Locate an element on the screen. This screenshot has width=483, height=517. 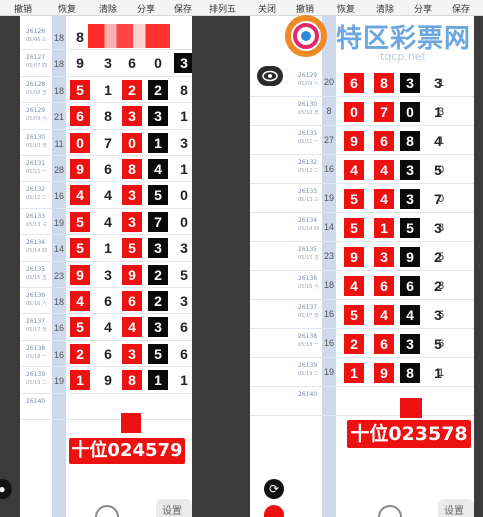
settings-tab-label-right: 设置 is located at coordinates (454, 511).